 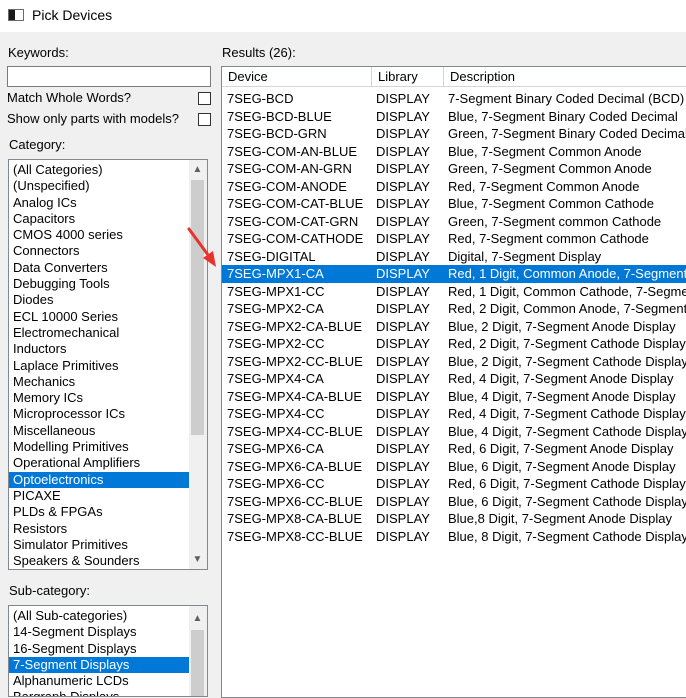 I want to click on match-whole-words-checkbox, so click(x=204, y=98).